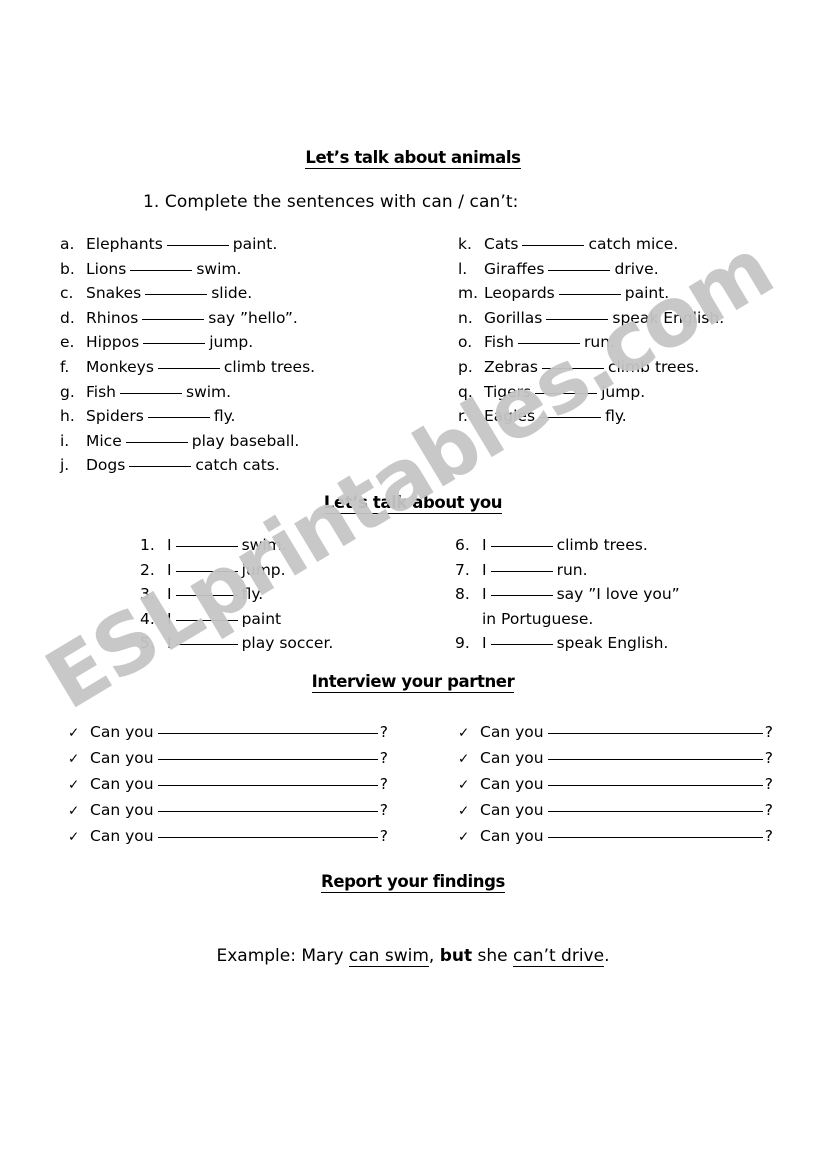 The height and width of the screenshot is (1169, 826). Describe the element at coordinates (65, 366) in the screenshot. I see `item-marker: f.` at that location.